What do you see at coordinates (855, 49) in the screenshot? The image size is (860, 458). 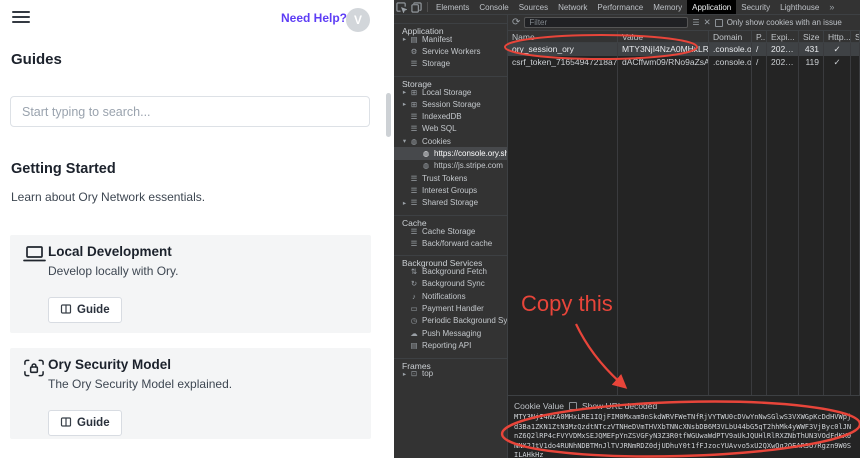 I see `cell-secure` at bounding box center [855, 49].